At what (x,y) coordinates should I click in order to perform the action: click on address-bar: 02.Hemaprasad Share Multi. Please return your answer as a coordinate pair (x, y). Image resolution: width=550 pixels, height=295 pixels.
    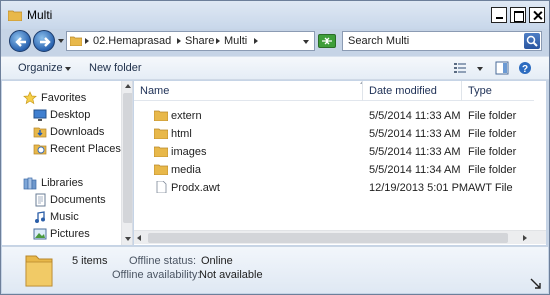
    Looking at the image, I should click on (190, 41).